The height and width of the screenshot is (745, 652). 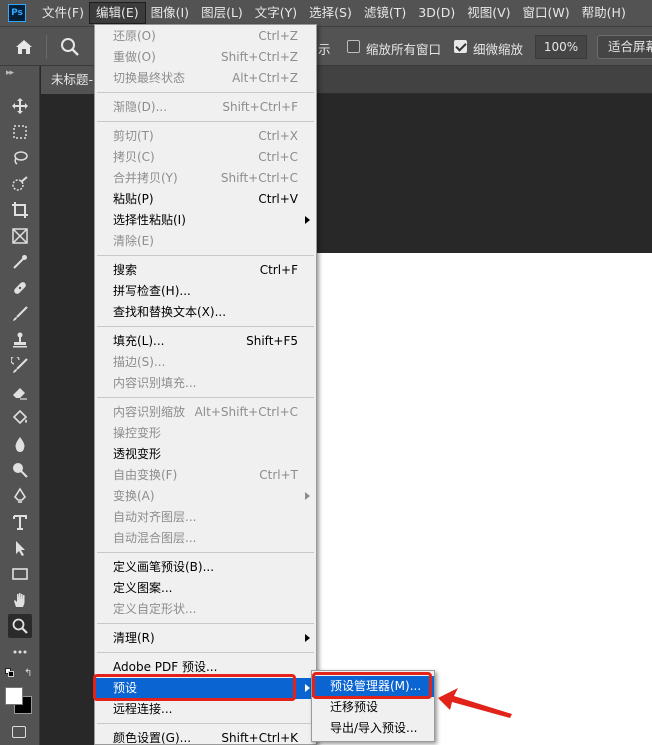 What do you see at coordinates (20, 262) in the screenshot?
I see `eyedropper-icon` at bounding box center [20, 262].